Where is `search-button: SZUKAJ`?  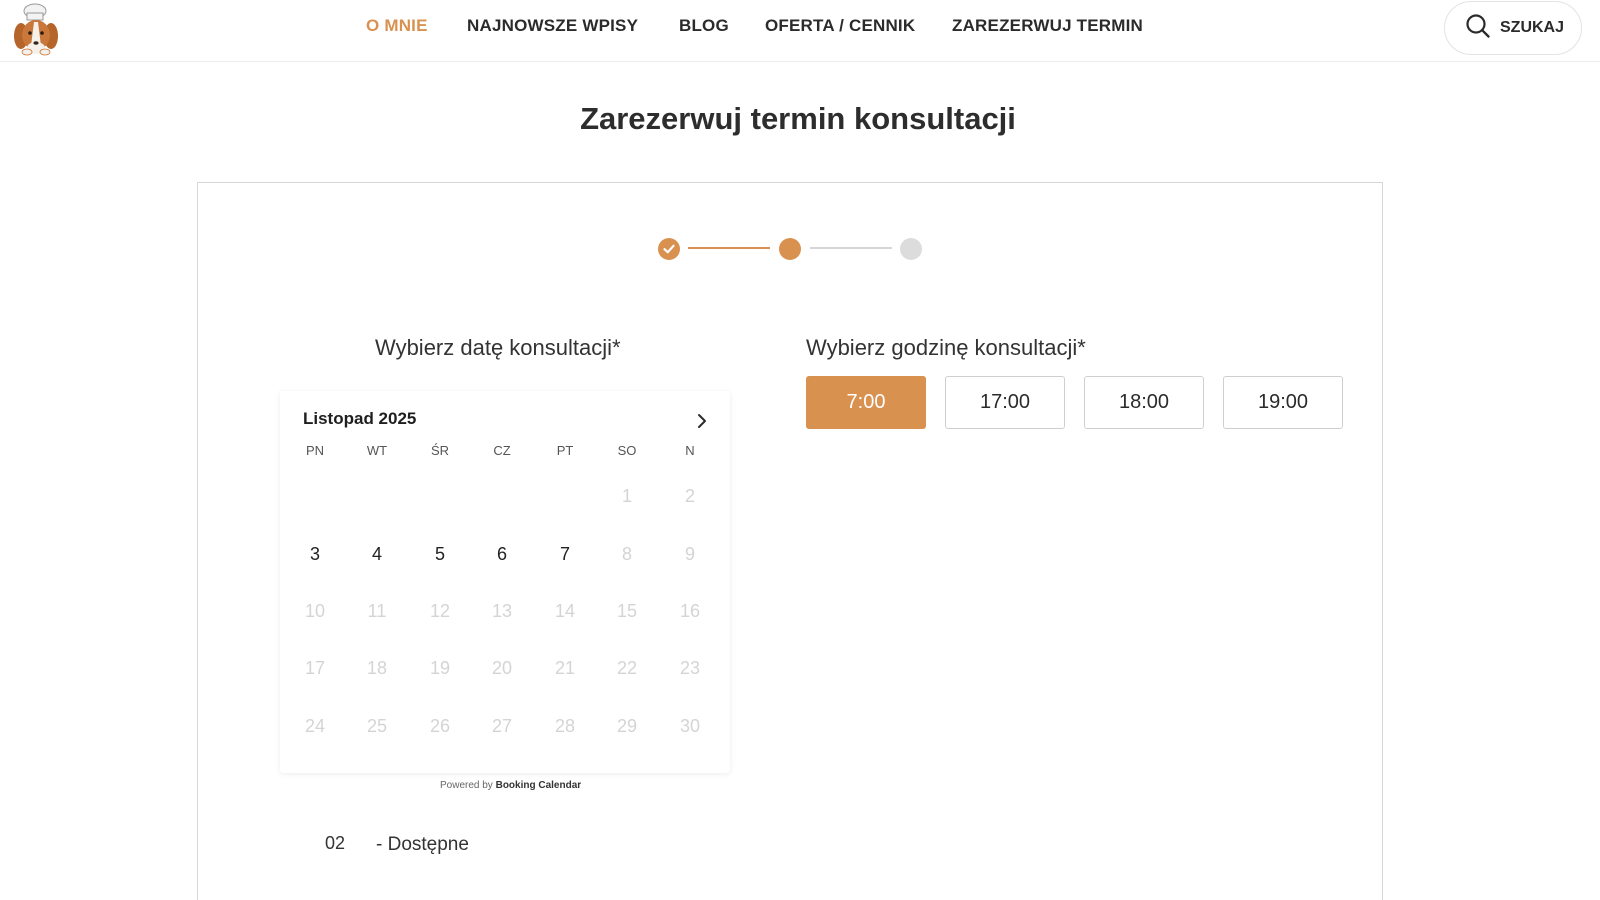 search-button: SZUKAJ is located at coordinates (1513, 28).